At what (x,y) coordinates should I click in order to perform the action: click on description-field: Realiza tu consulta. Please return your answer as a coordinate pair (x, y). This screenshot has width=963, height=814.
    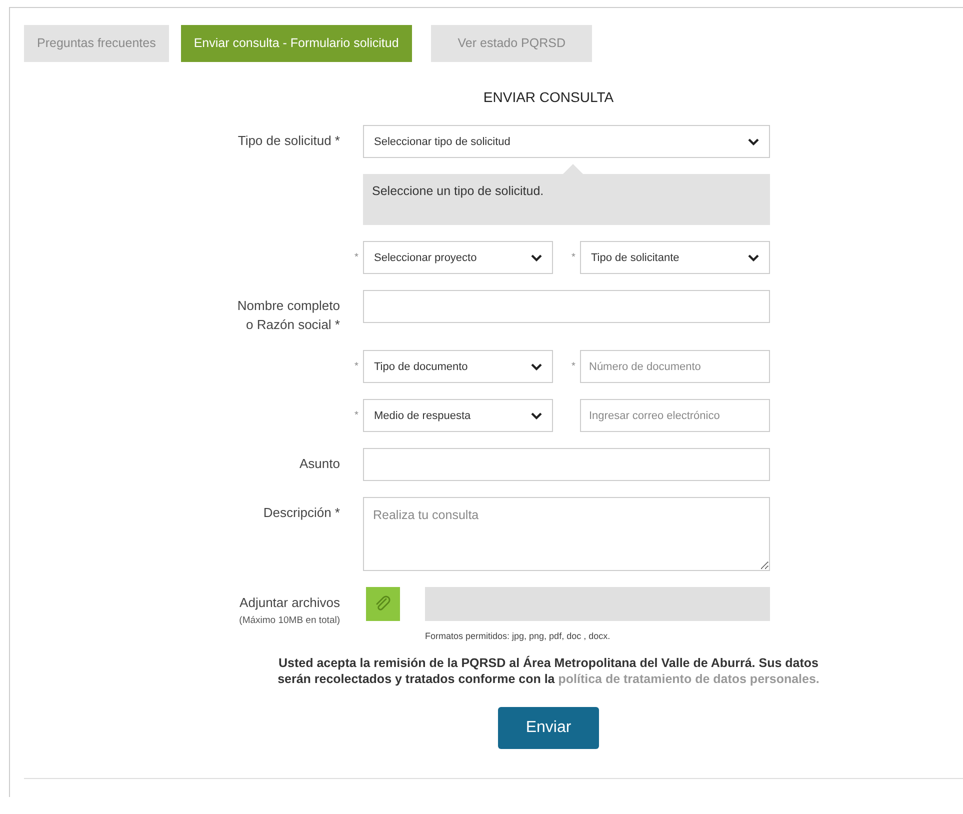
    Looking at the image, I should click on (566, 534).